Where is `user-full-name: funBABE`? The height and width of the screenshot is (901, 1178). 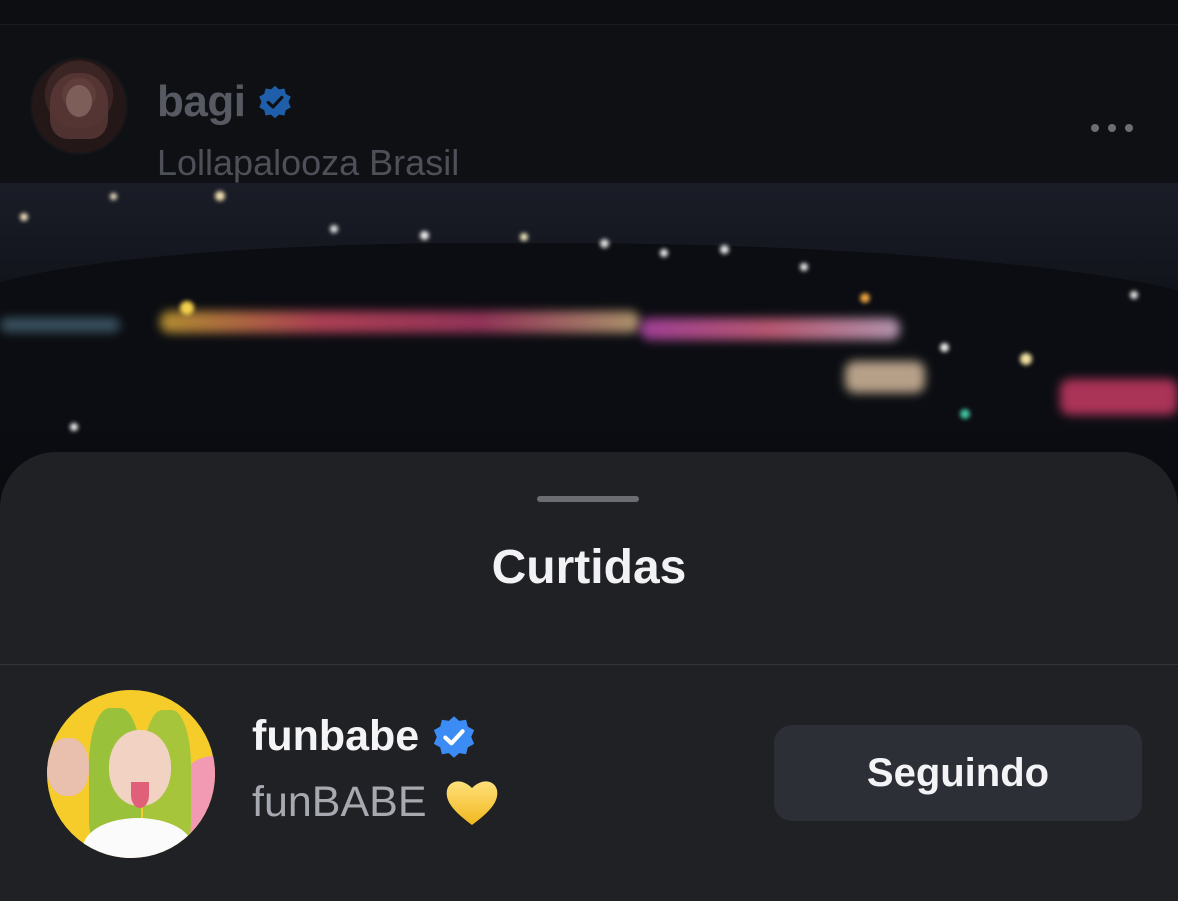 user-full-name: funBABE is located at coordinates (339, 801).